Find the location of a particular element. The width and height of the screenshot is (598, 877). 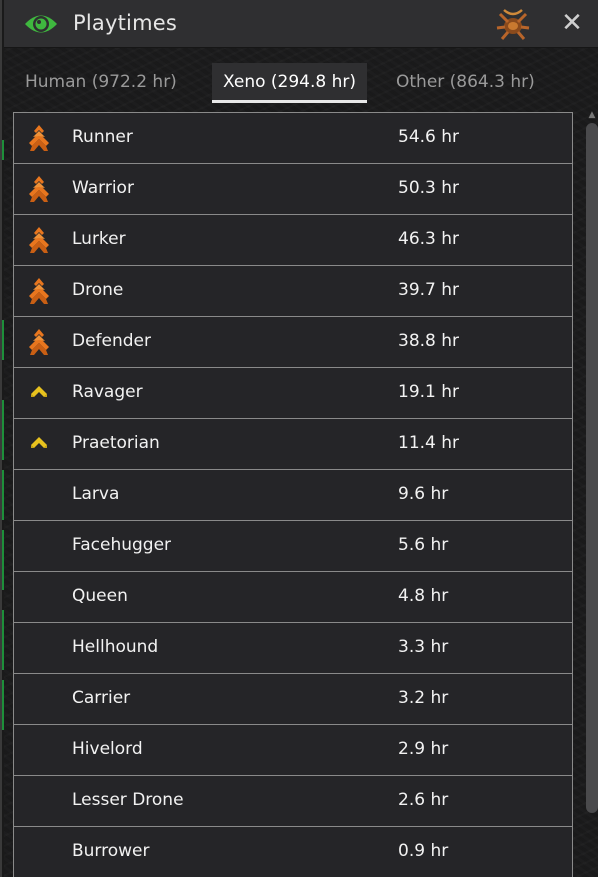

playtime-value: 50.3 hr is located at coordinates (429, 188).